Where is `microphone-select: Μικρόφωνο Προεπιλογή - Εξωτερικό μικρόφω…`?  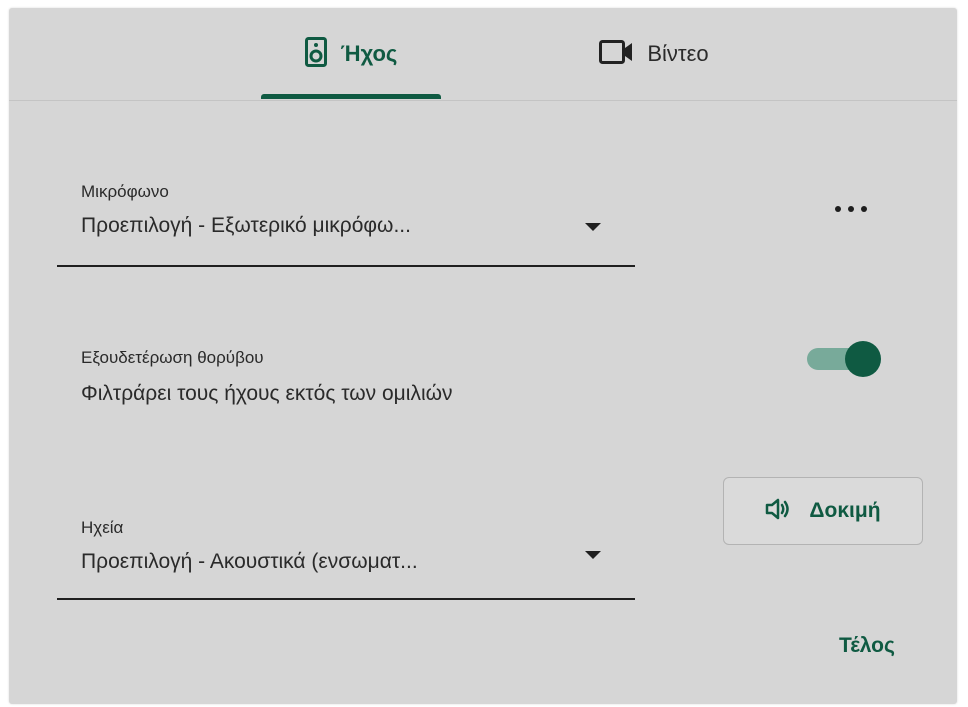 microphone-select: Μικρόφωνο Προεπιλογή - Εξωτερικό μικρόφω… is located at coordinates (346, 224).